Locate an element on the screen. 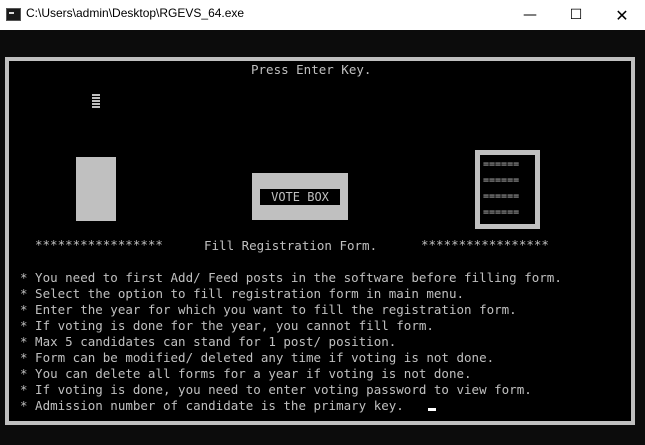 Image resolution: width=645 pixels, height=445 pixels. vote-box-label: VOTE BOX is located at coordinates (300, 197).